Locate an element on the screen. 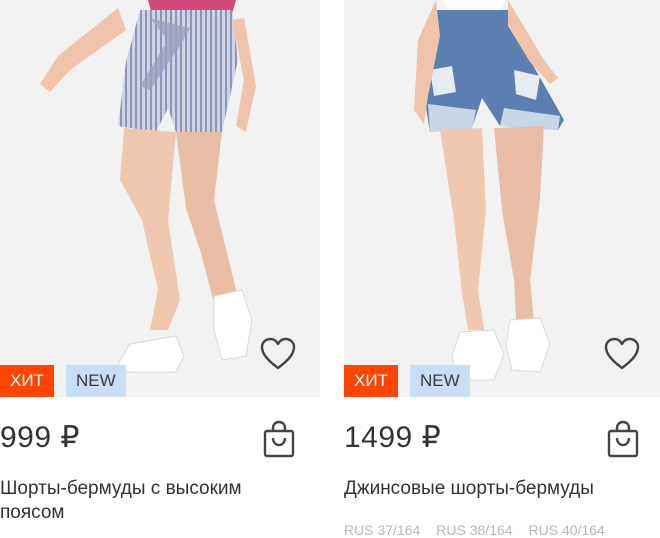 The width and height of the screenshot is (660, 538). product-title: Шорты-бермуды с высоким поясом is located at coordinates (150, 501).